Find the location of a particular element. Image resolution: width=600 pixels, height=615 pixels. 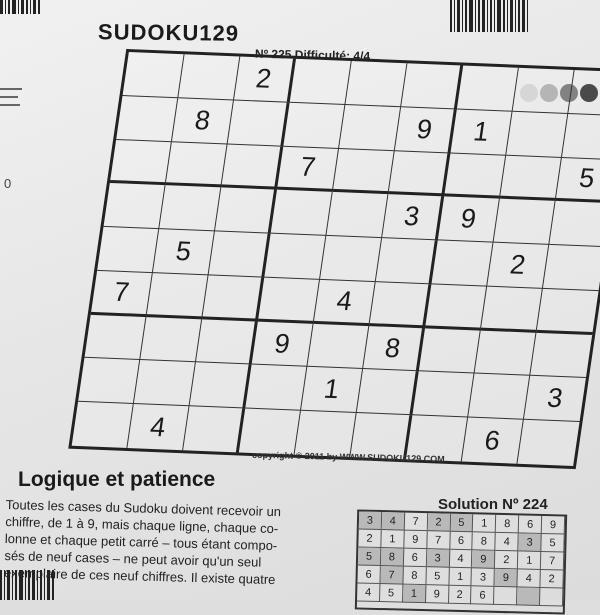

sudoku-cell: 6 is located at coordinates (492, 440).